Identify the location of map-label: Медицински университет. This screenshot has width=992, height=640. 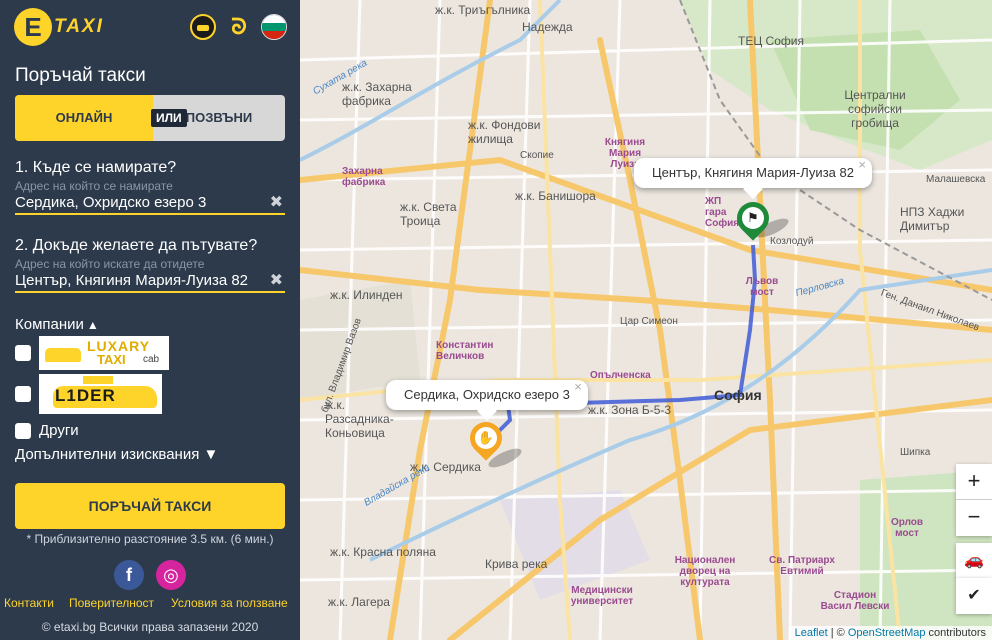
(602, 596).